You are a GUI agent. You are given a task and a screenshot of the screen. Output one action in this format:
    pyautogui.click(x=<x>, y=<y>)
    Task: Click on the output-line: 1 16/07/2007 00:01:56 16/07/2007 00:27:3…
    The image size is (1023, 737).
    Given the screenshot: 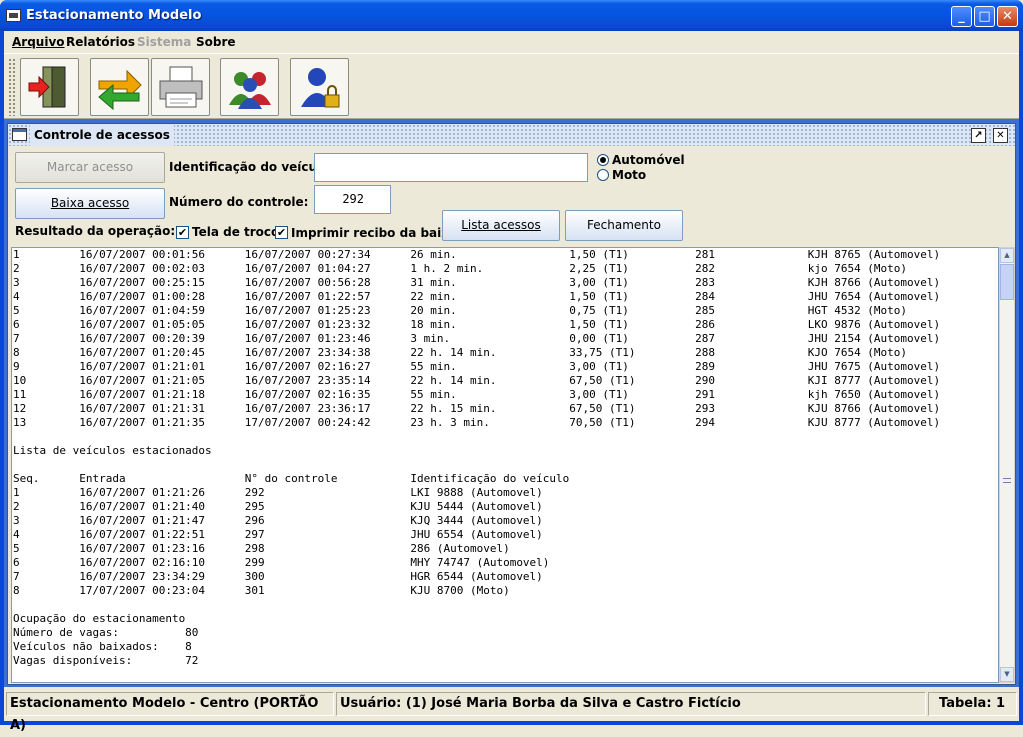 What is the action you would take?
    pyautogui.click(x=477, y=254)
    